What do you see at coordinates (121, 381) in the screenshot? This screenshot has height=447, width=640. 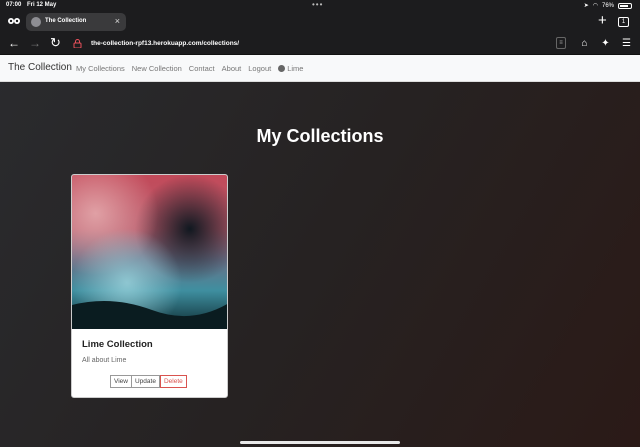 I see `view-button: View` at bounding box center [121, 381].